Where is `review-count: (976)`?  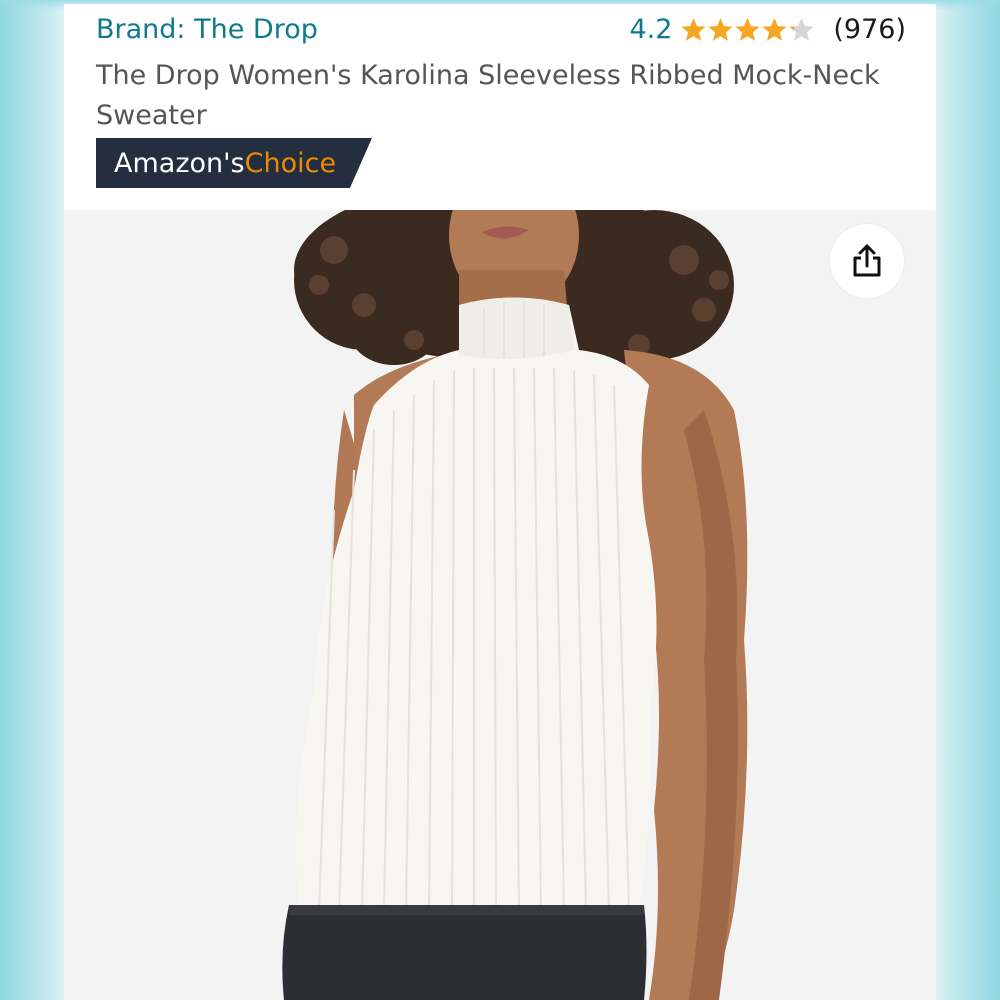 review-count: (976) is located at coordinates (869, 29).